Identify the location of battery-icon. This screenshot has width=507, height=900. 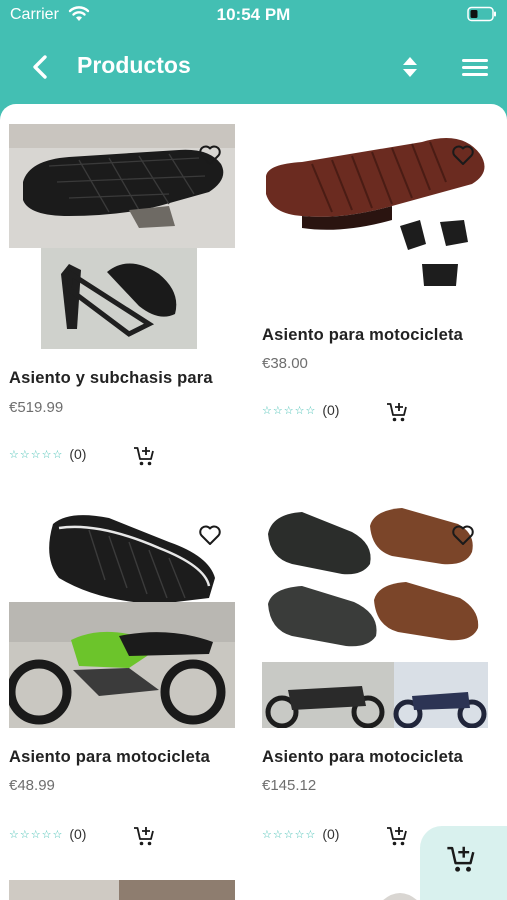
(481, 14).